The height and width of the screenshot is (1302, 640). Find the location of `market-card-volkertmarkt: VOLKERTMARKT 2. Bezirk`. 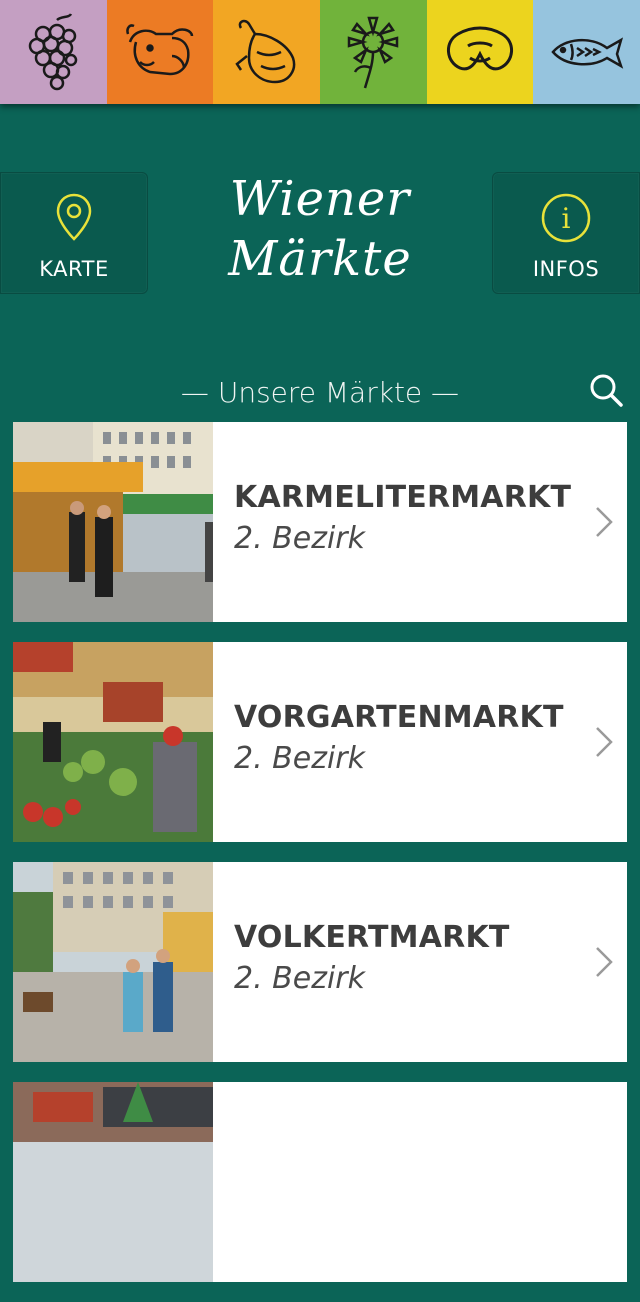

market-card-volkertmarkt: VOLKERTMARKT 2. Bezirk is located at coordinates (320, 962).